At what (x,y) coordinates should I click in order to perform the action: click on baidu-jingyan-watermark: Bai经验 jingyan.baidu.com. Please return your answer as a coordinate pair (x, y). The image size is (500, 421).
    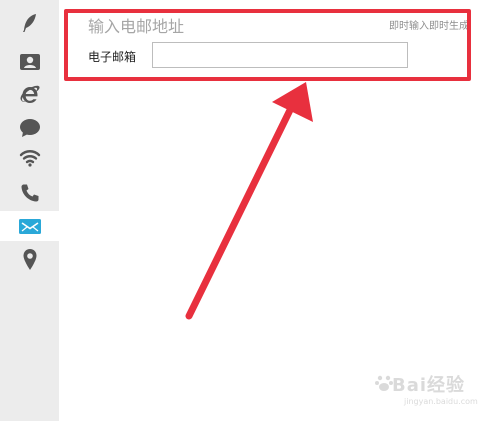
    Looking at the image, I should click on (434, 392).